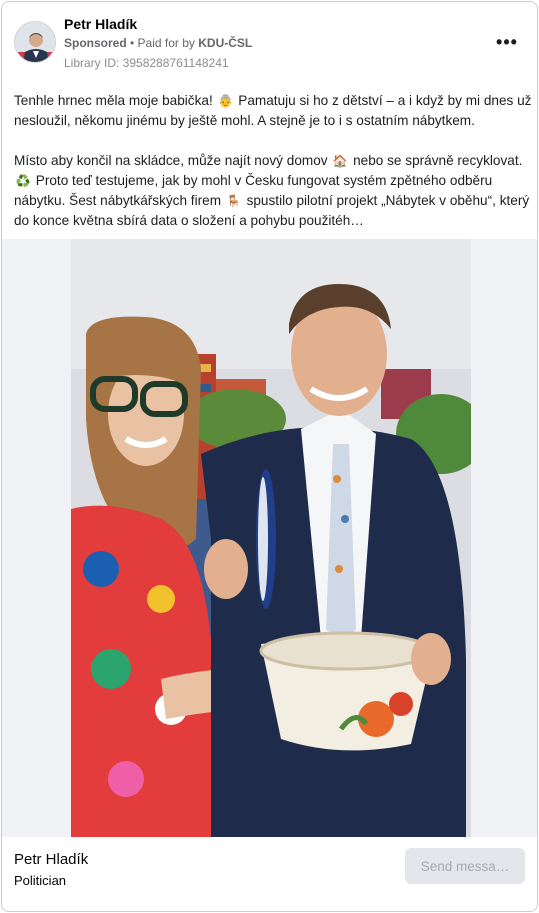 This screenshot has width=539, height=913. What do you see at coordinates (115, 100) in the screenshot?
I see `paragraph-1-text-a: Tenhle hrnec měla moje babička!` at bounding box center [115, 100].